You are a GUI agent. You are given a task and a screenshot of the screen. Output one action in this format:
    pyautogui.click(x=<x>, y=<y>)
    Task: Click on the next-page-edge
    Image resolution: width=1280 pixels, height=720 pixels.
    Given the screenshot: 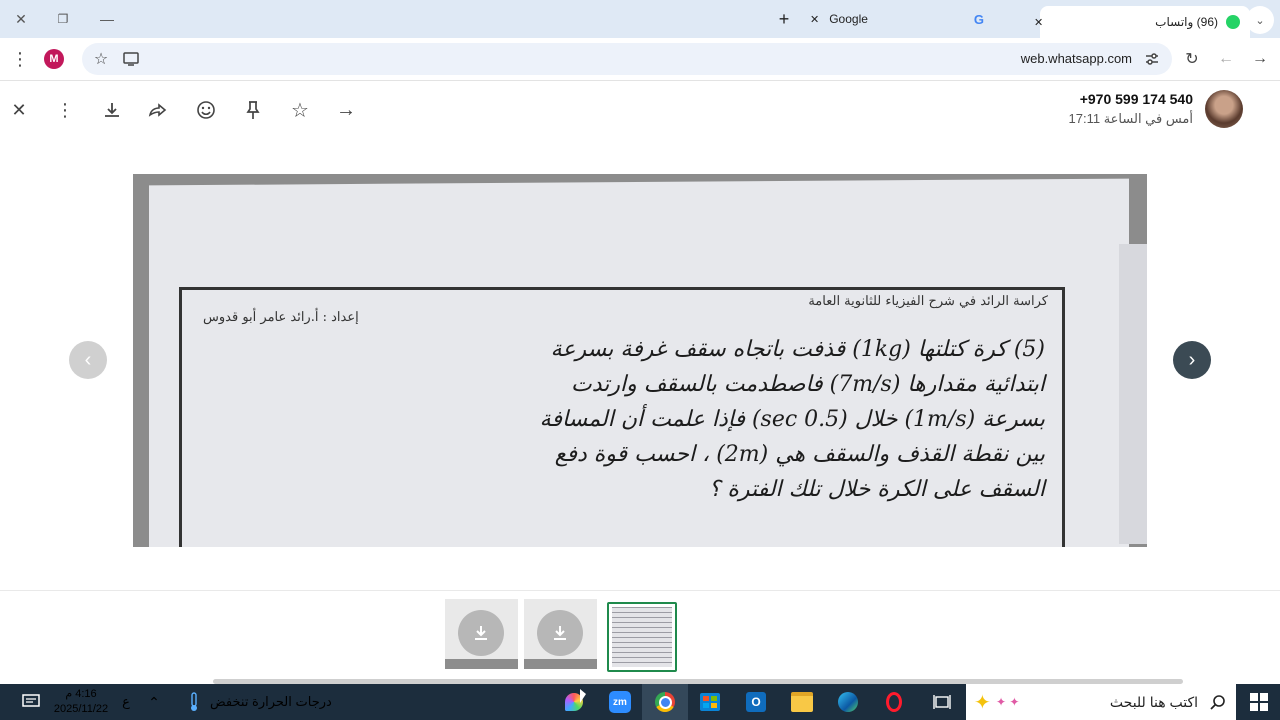 What is the action you would take?
    pyautogui.click(x=1133, y=394)
    